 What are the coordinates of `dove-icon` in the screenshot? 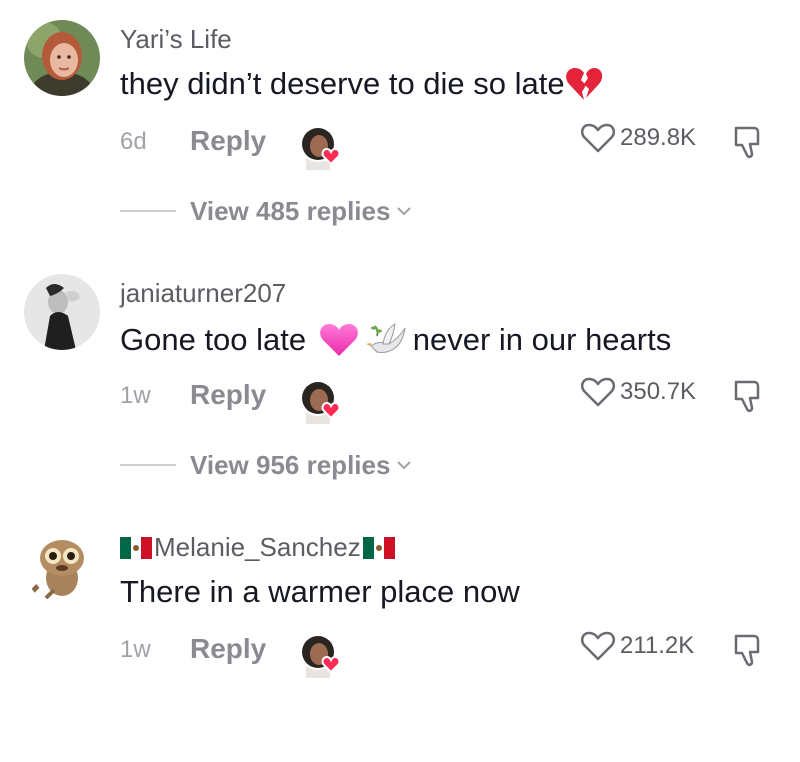 It's located at (385, 338).